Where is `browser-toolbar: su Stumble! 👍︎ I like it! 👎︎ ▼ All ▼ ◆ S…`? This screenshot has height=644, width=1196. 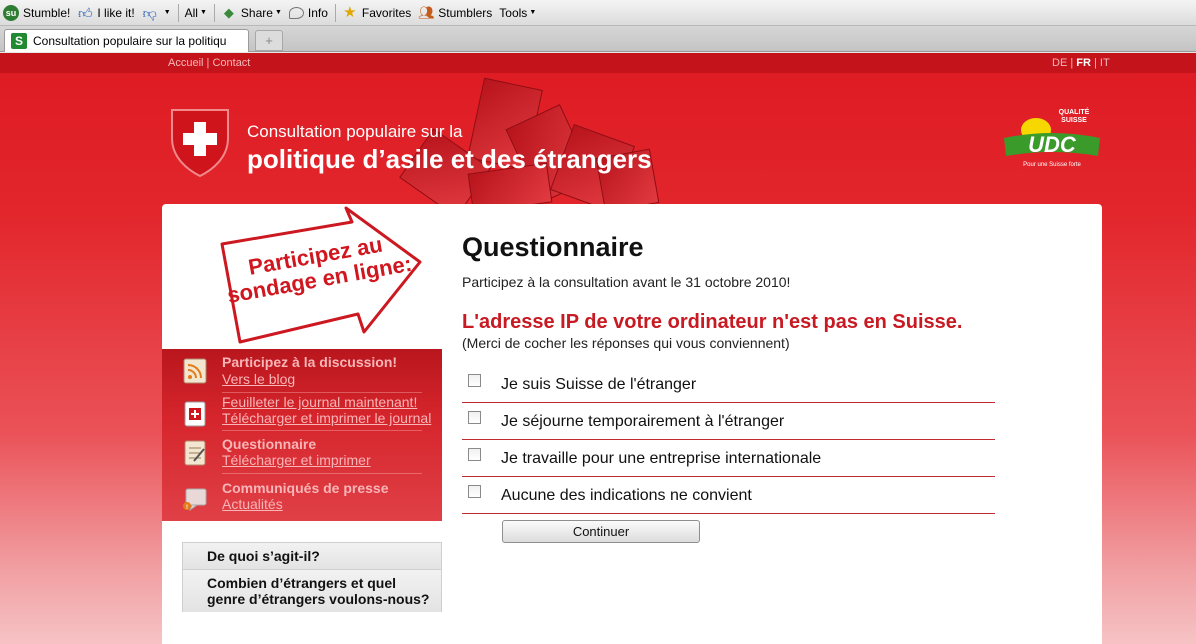 browser-toolbar: su Stumble! 👍︎ I like it! 👎︎ ▼ All ▼ ◆ S… is located at coordinates (598, 13).